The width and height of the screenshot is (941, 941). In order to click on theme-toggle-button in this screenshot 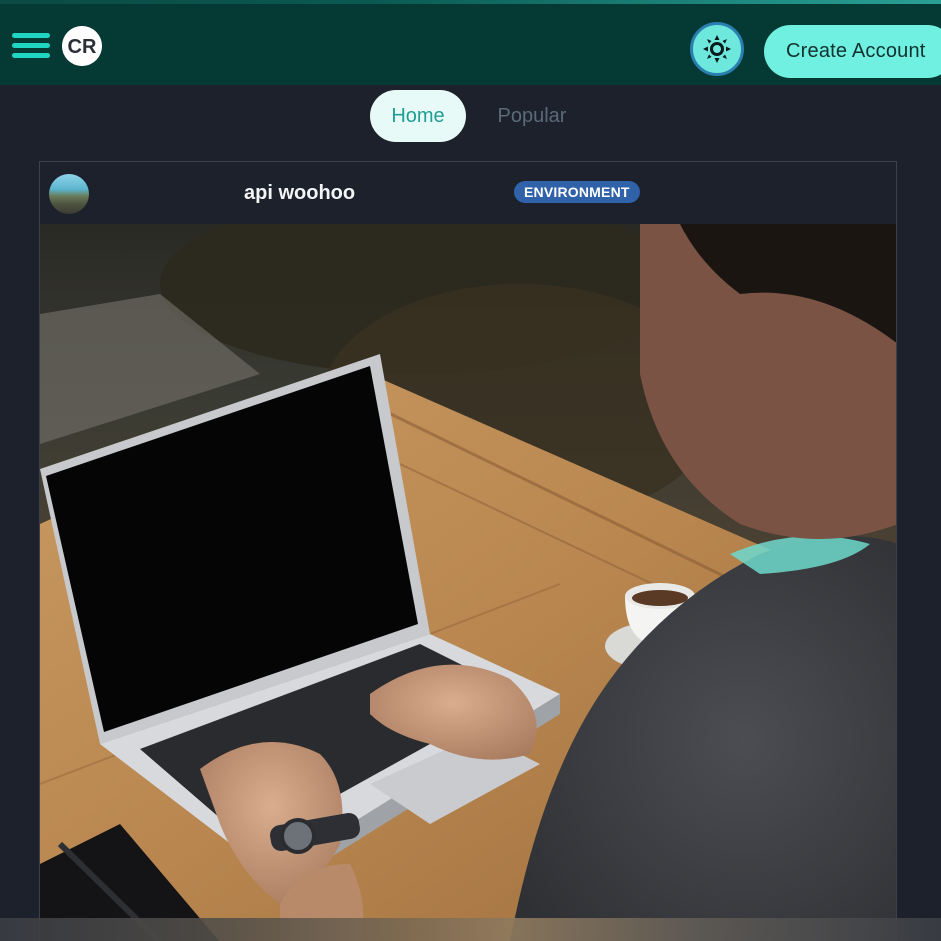, I will do `click(717, 49)`.